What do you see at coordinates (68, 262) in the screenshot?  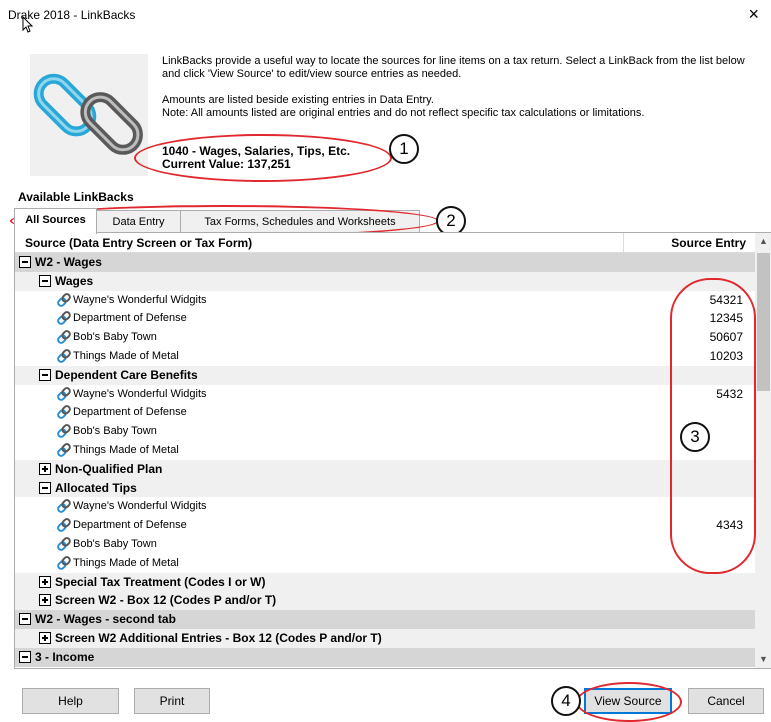 I see `tree-row-label: W2 - Wages` at bounding box center [68, 262].